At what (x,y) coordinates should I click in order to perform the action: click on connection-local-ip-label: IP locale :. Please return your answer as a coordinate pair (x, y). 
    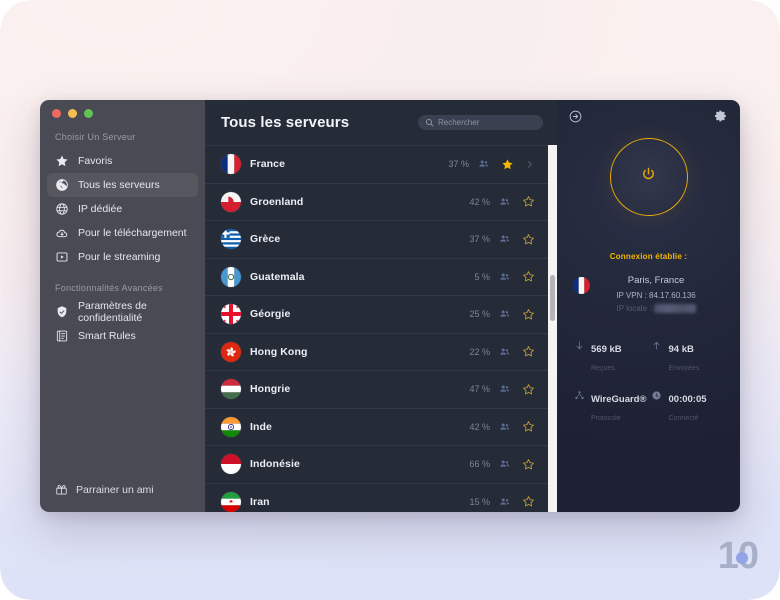
    Looking at the image, I should click on (634, 308).